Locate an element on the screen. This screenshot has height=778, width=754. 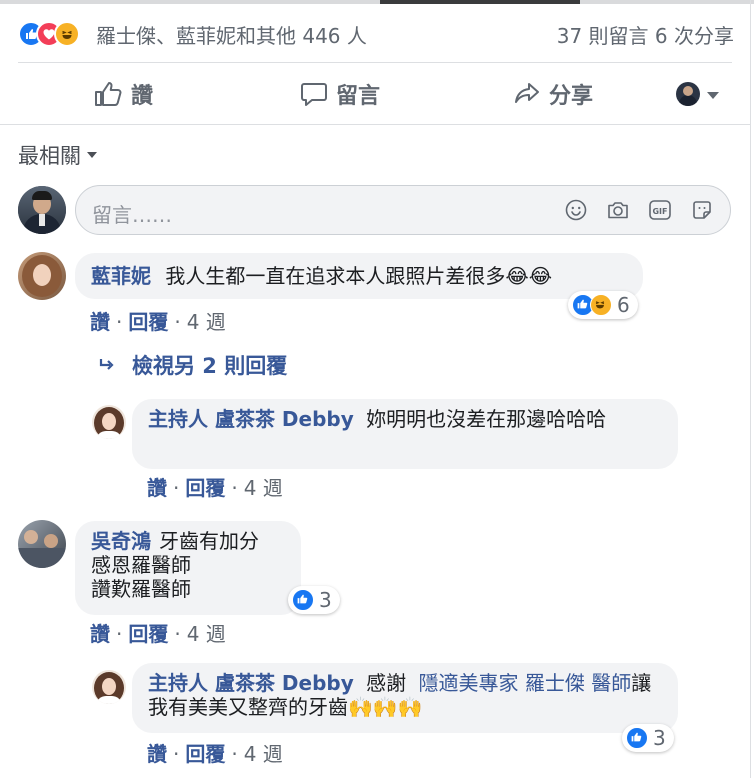
comment-bubble: 吳奇鴻 牙齒有加分 感恩羅醫師 讚歎羅醫師 is located at coordinates (188, 568).